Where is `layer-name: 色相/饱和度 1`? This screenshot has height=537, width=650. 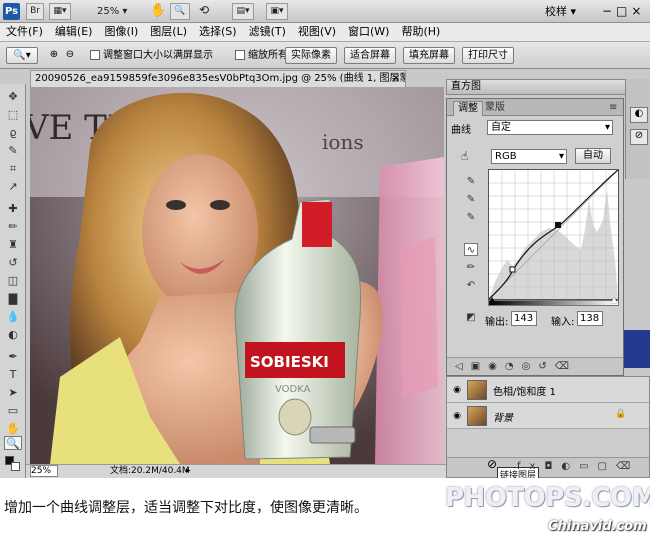 layer-name: 色相/饱和度 1 is located at coordinates (524, 390).